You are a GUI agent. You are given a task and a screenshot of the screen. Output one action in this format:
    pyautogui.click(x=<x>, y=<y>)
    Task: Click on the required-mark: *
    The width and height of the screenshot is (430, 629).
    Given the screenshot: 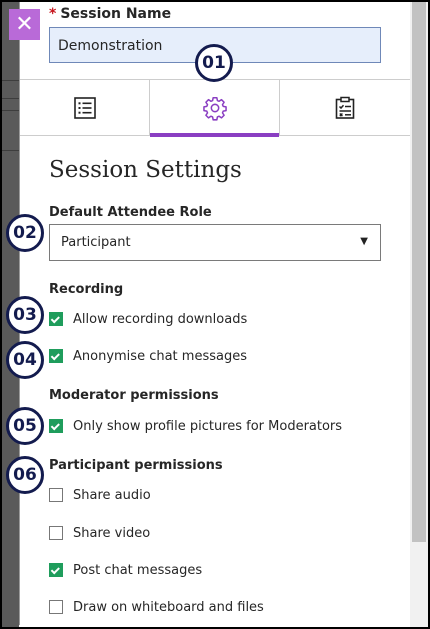 What is the action you would take?
    pyautogui.click(x=53, y=14)
    